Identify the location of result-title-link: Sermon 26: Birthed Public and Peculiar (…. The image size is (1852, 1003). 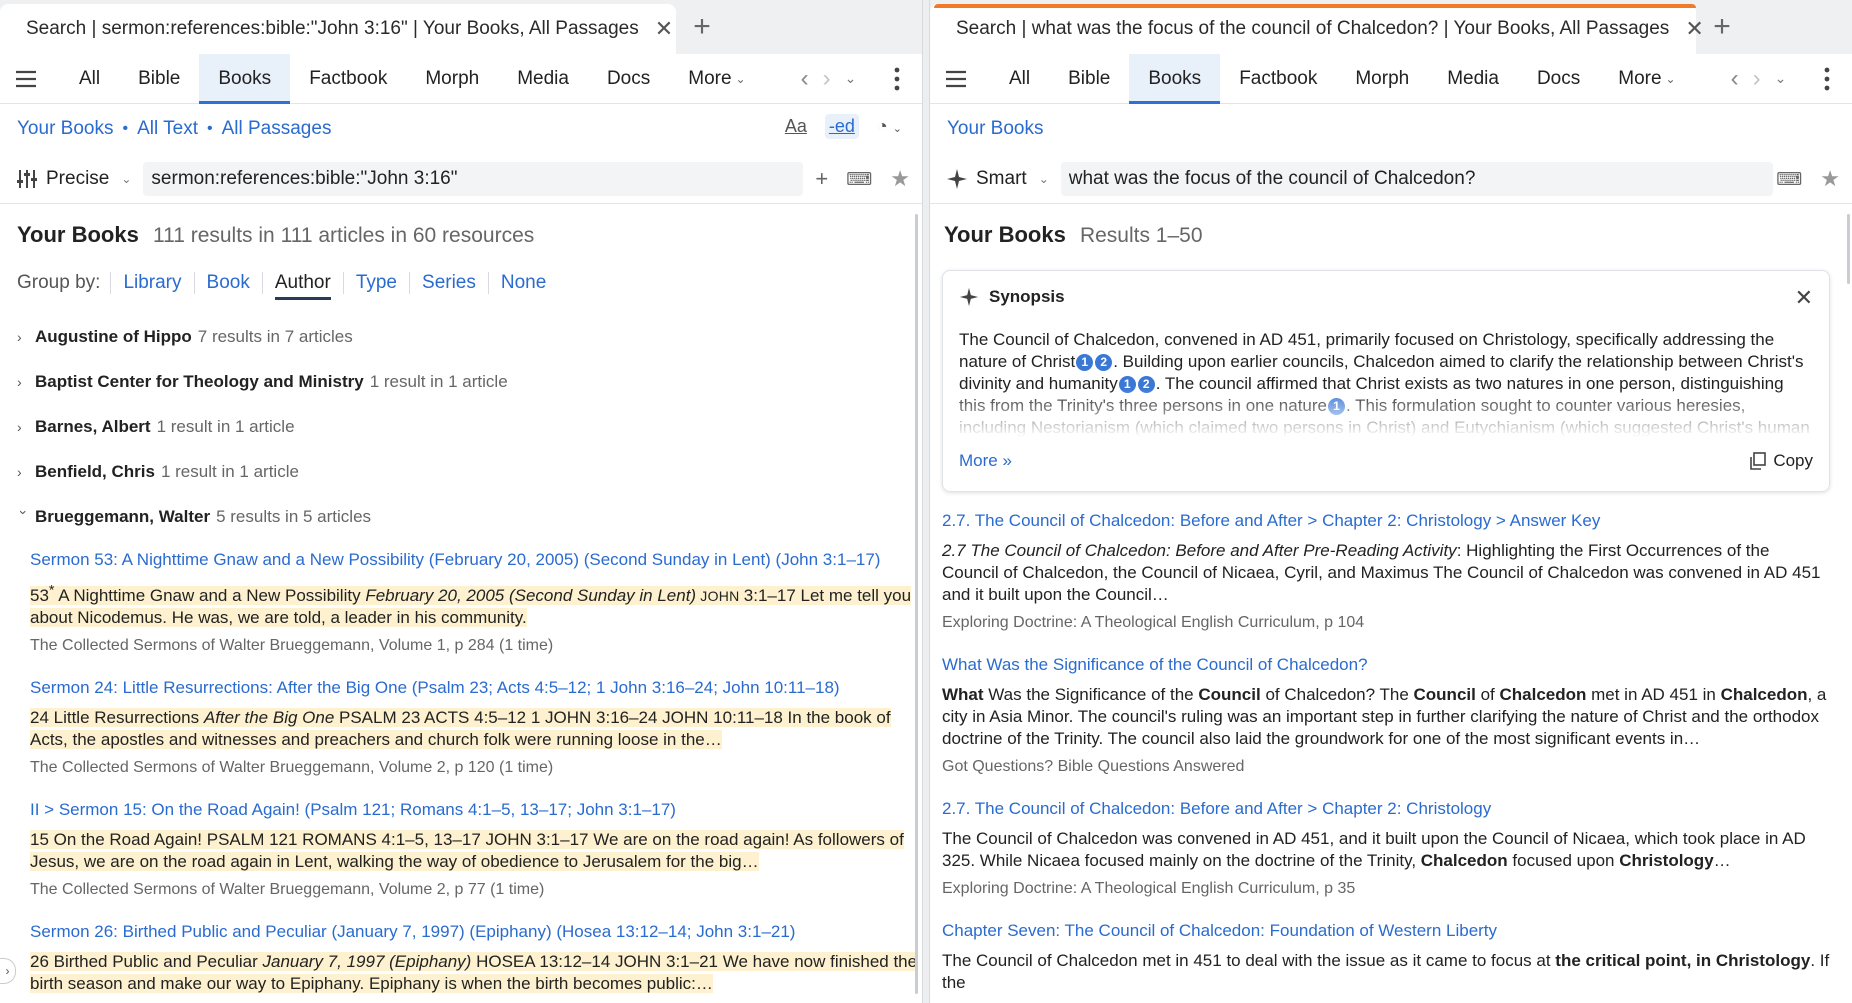
(476, 932).